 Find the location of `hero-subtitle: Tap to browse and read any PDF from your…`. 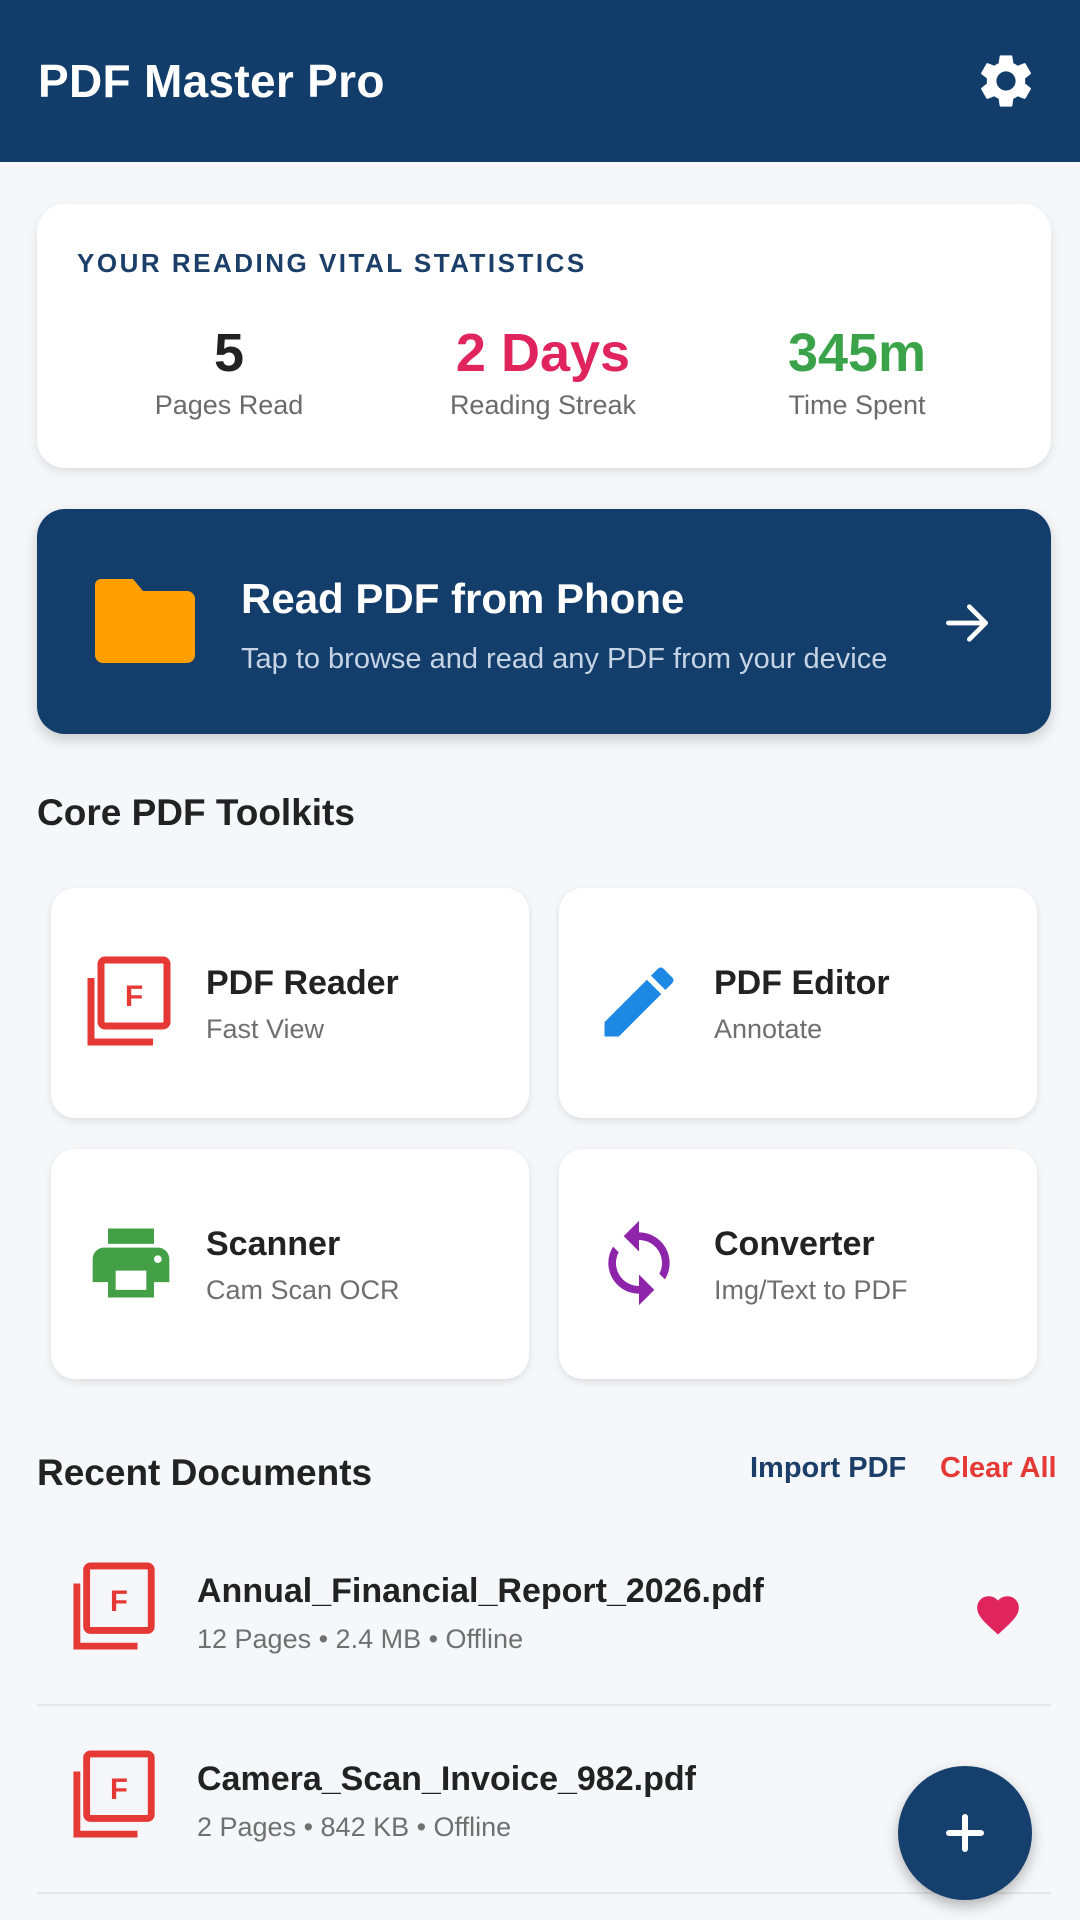

hero-subtitle: Tap to browse and read any PDF from your… is located at coordinates (564, 659).